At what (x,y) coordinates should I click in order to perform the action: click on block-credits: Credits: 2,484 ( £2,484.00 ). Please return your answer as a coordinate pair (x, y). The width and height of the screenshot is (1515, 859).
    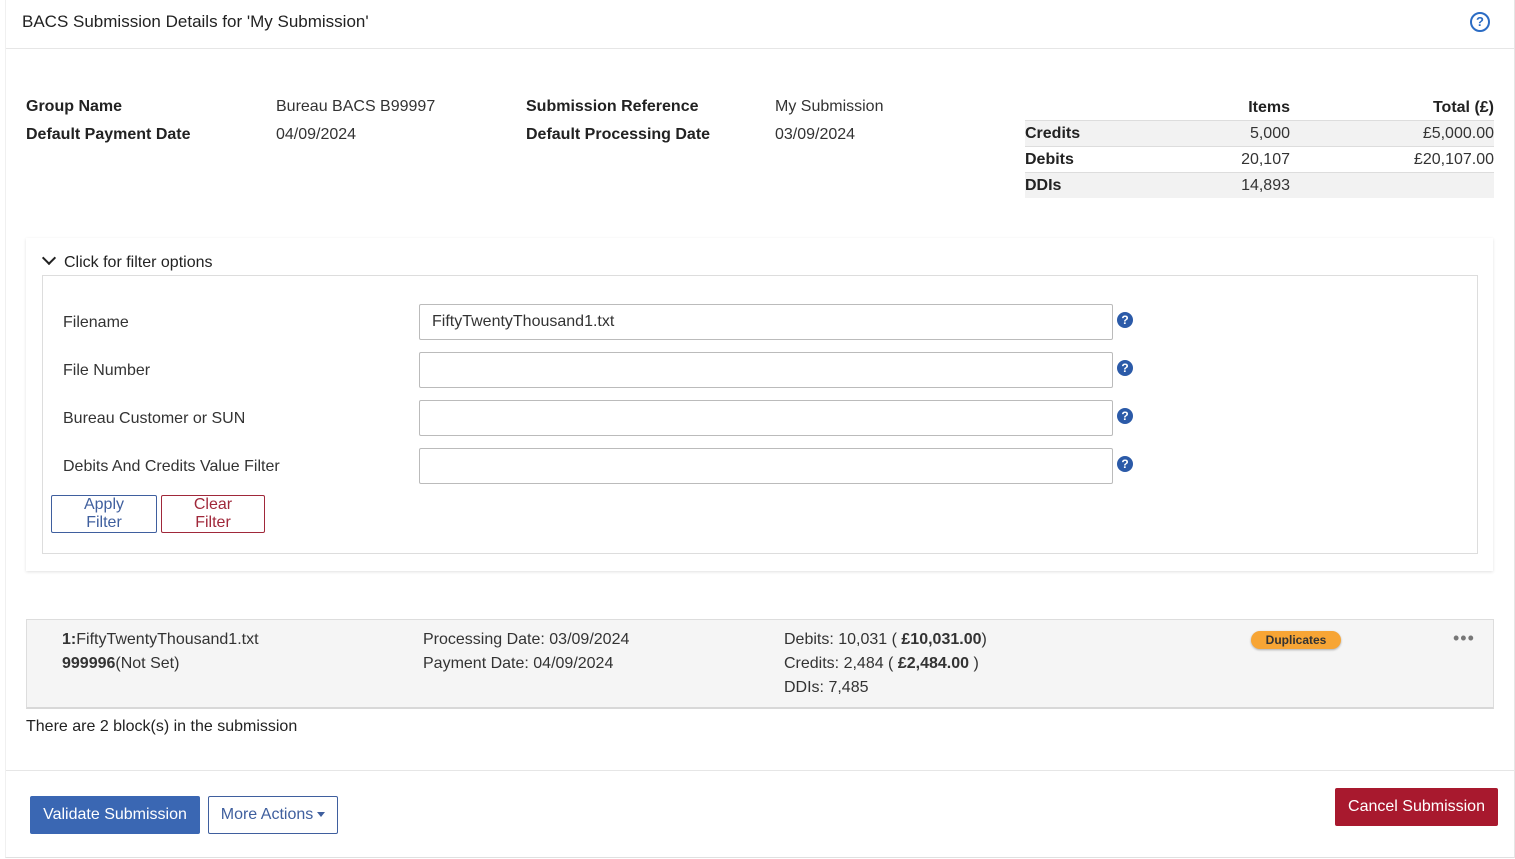
    Looking at the image, I should click on (881, 663).